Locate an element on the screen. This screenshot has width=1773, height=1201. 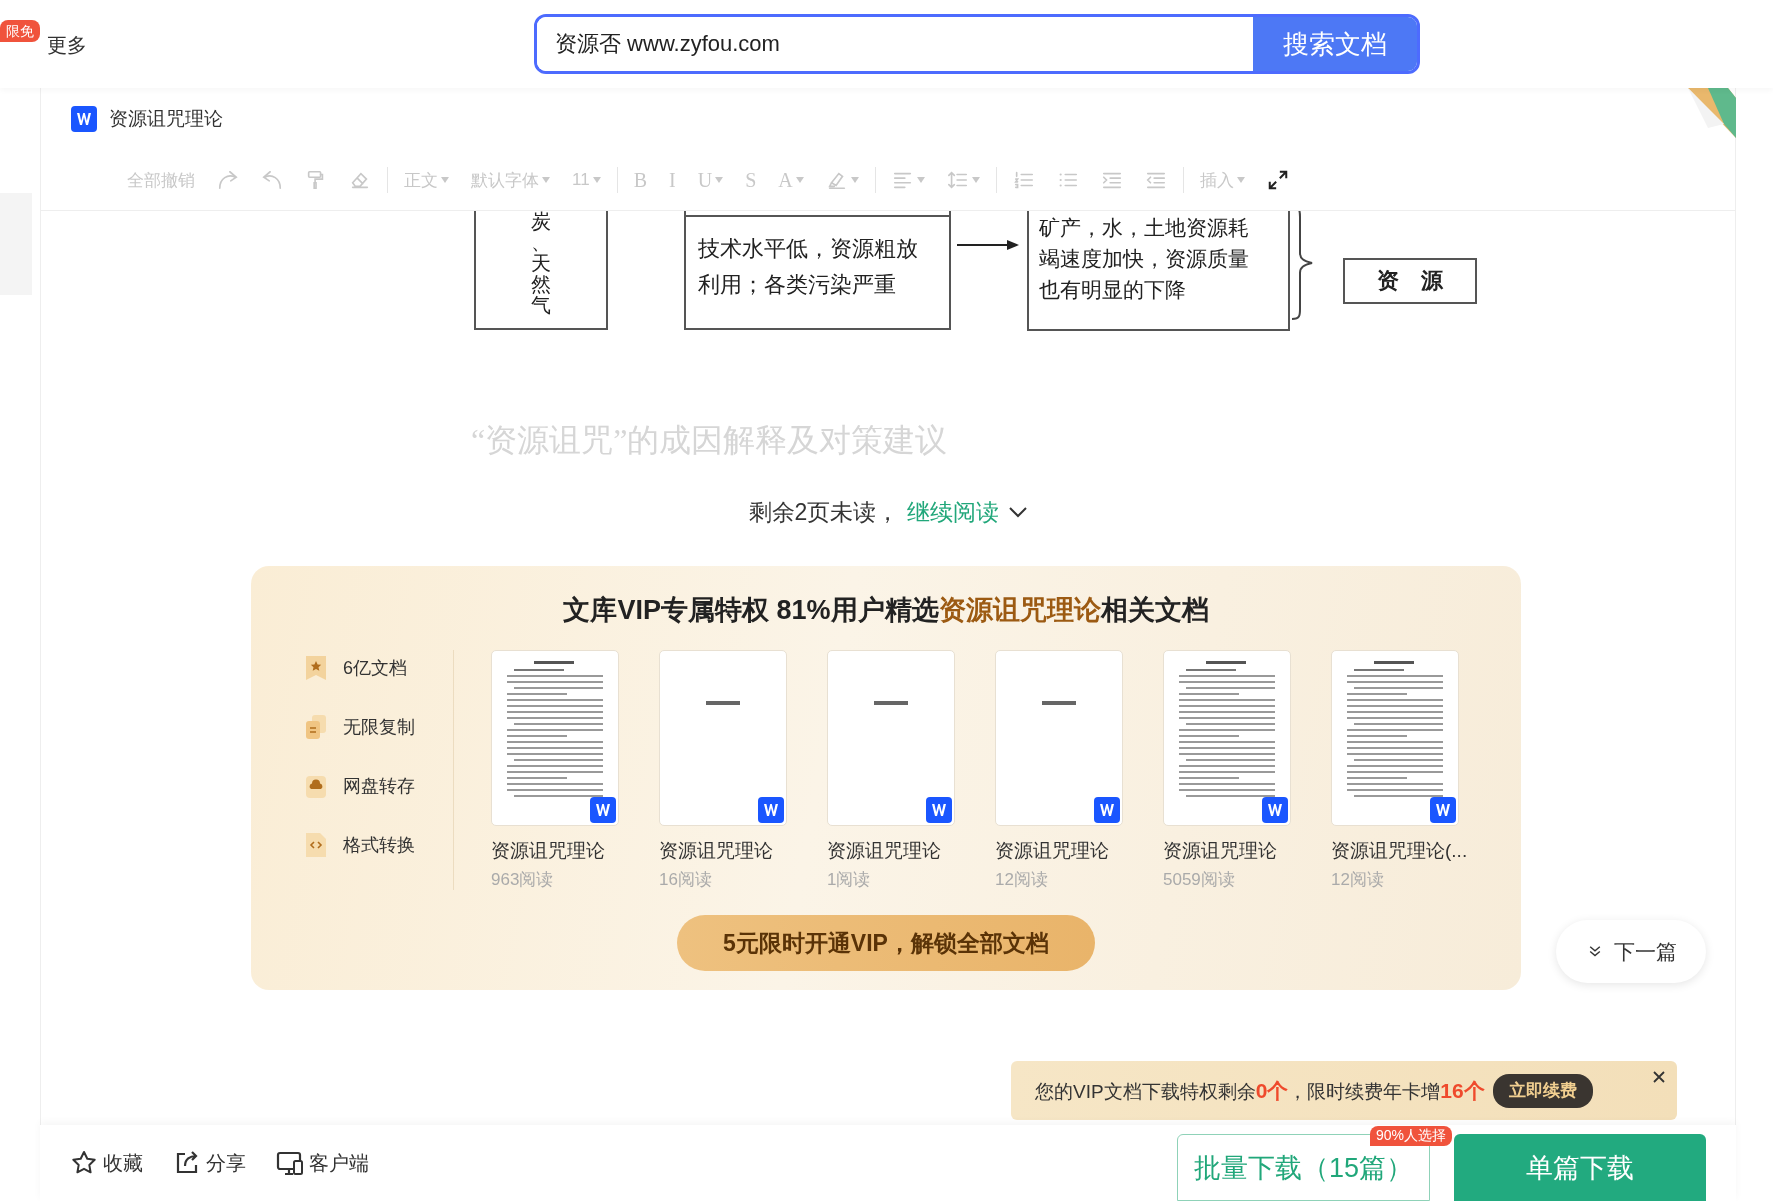
document-title: 资源诅咒理论 is located at coordinates (166, 119).